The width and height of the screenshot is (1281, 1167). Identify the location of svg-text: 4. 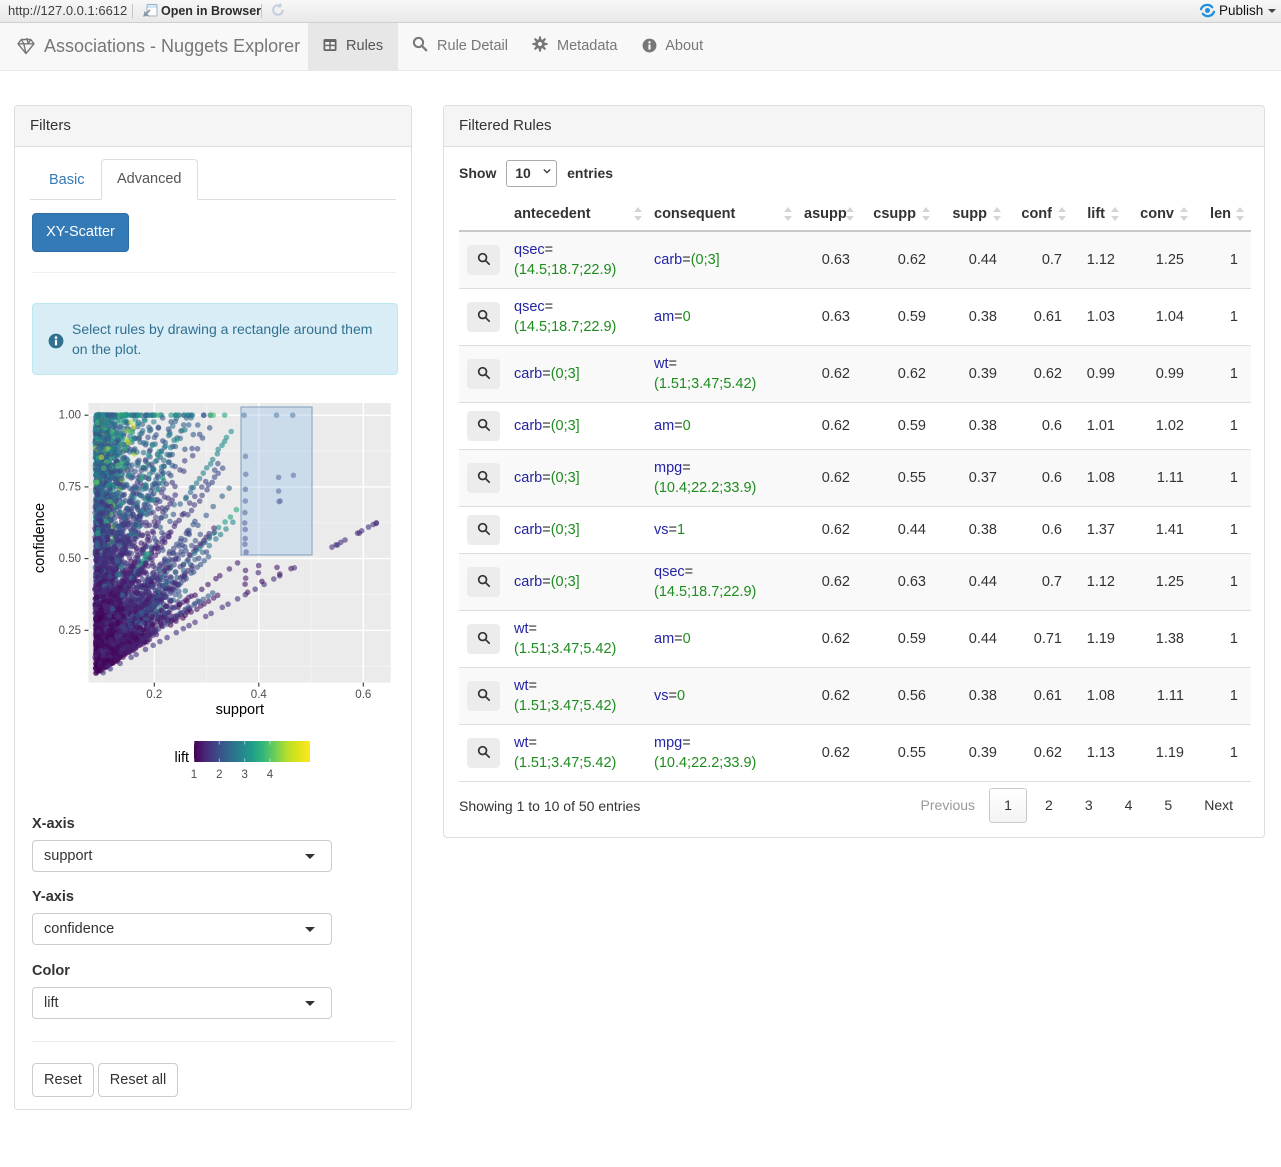
(270, 775).